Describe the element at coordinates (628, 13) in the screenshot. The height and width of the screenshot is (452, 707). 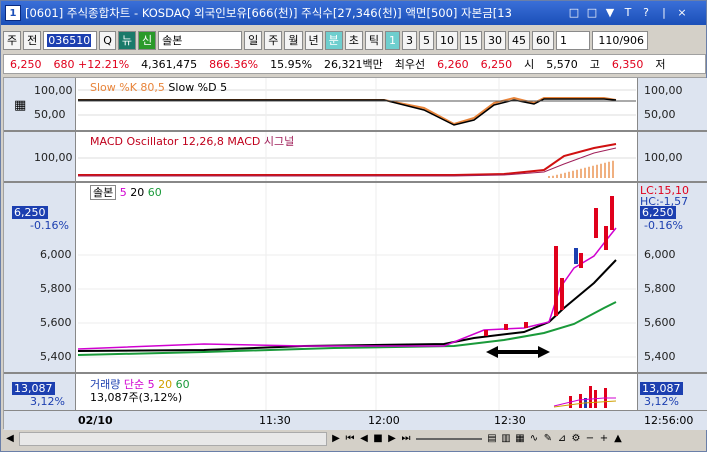
I see `text-size-icon: T` at that location.